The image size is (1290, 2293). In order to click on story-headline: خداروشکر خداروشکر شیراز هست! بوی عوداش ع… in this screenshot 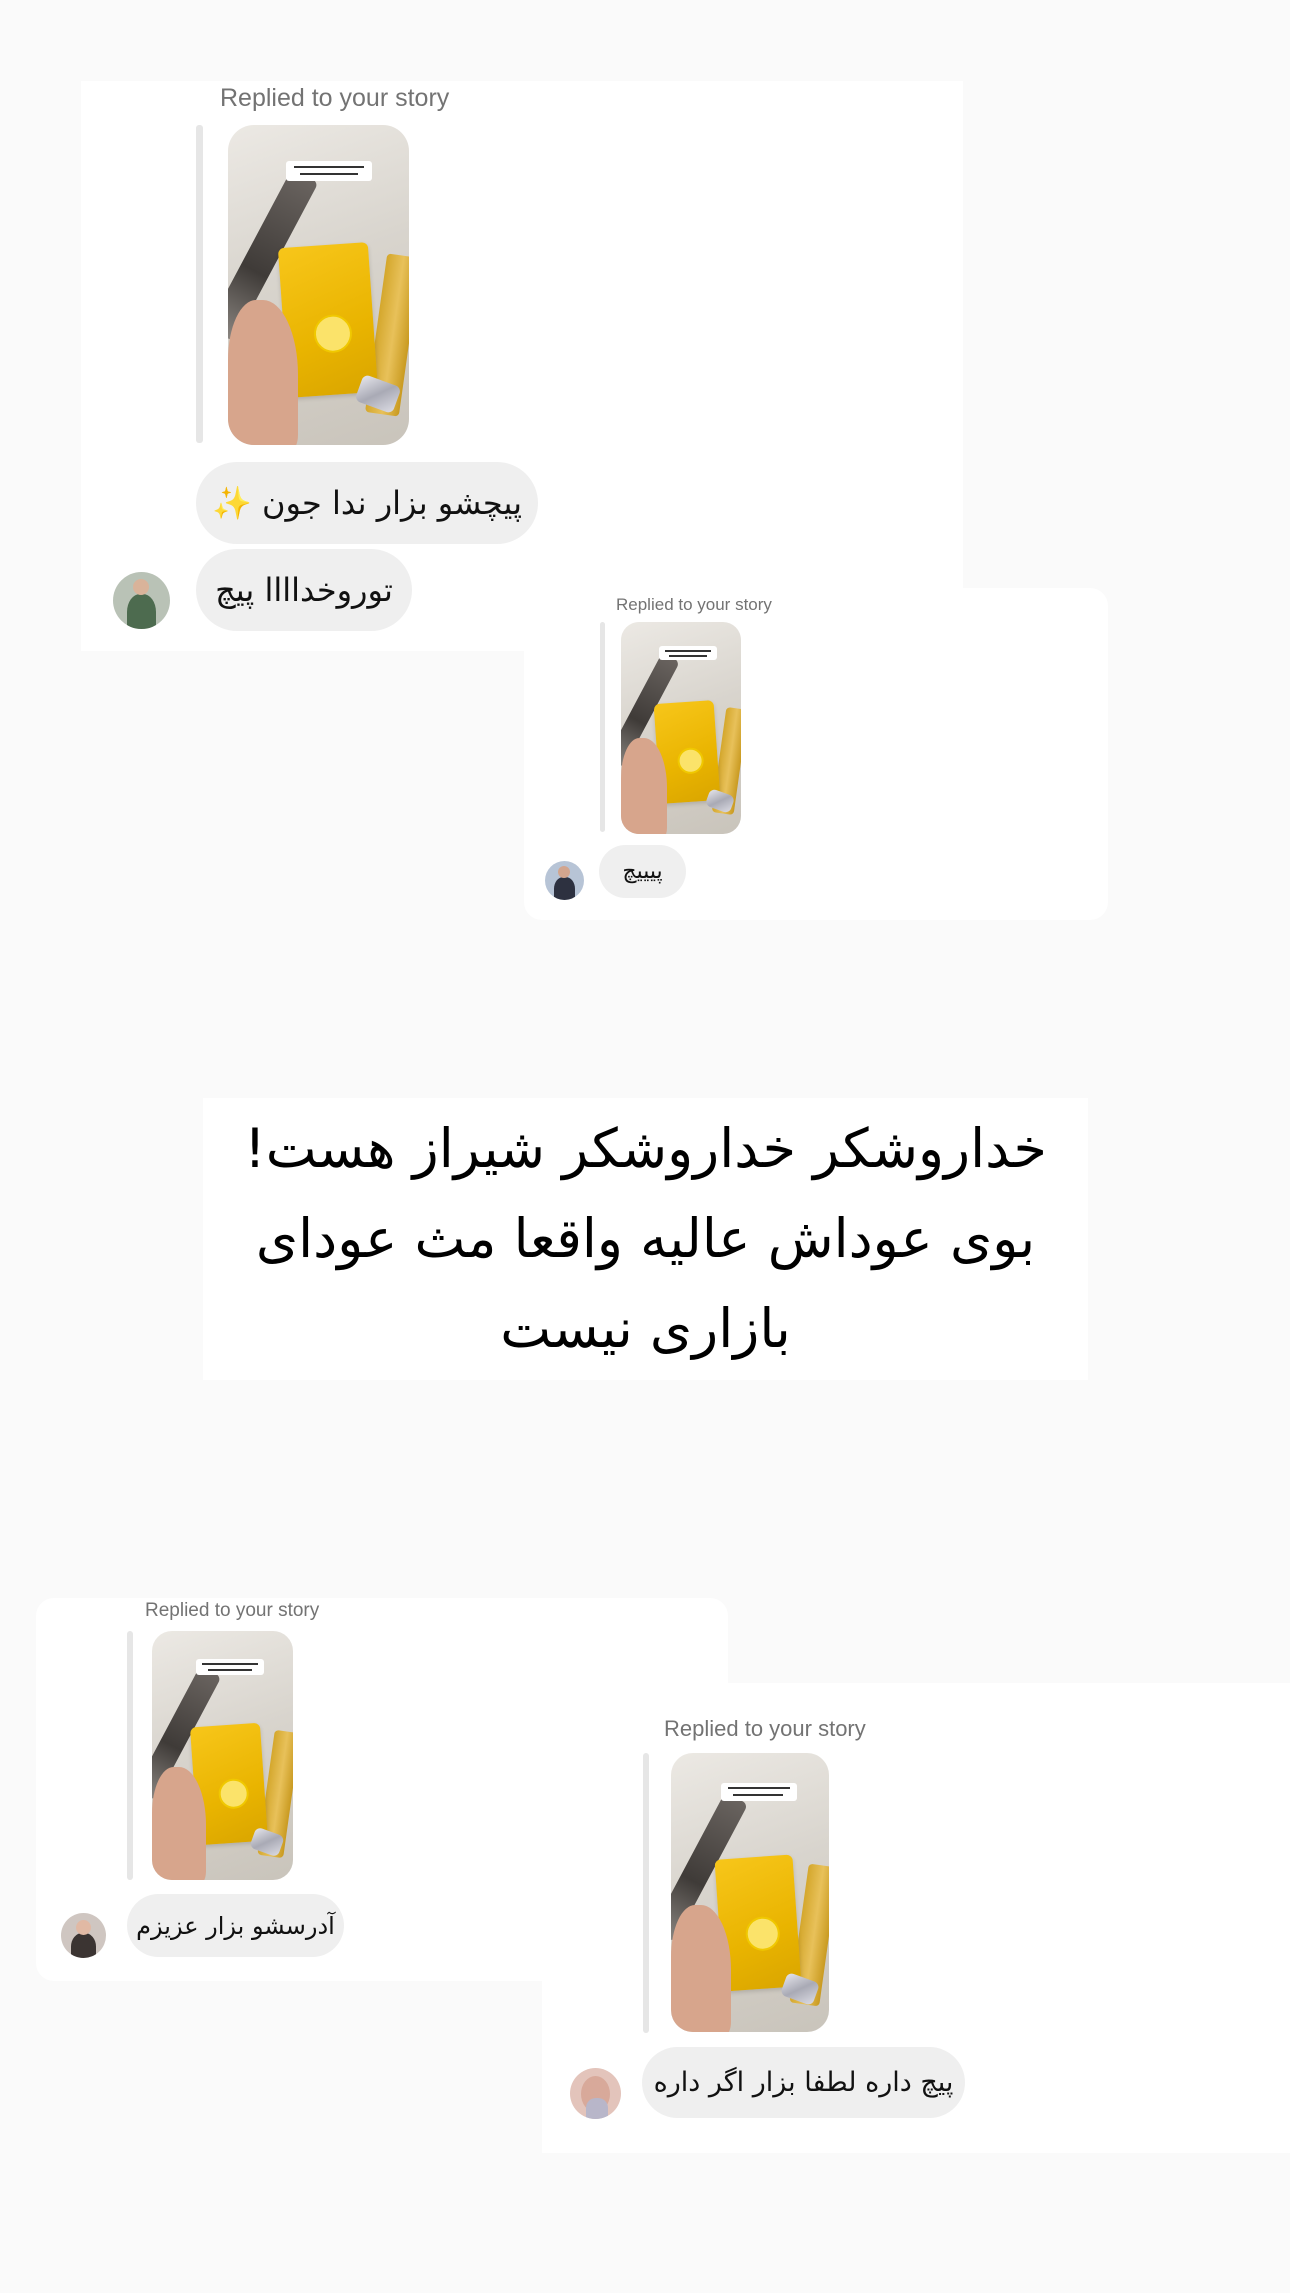, I will do `click(645, 1239)`.